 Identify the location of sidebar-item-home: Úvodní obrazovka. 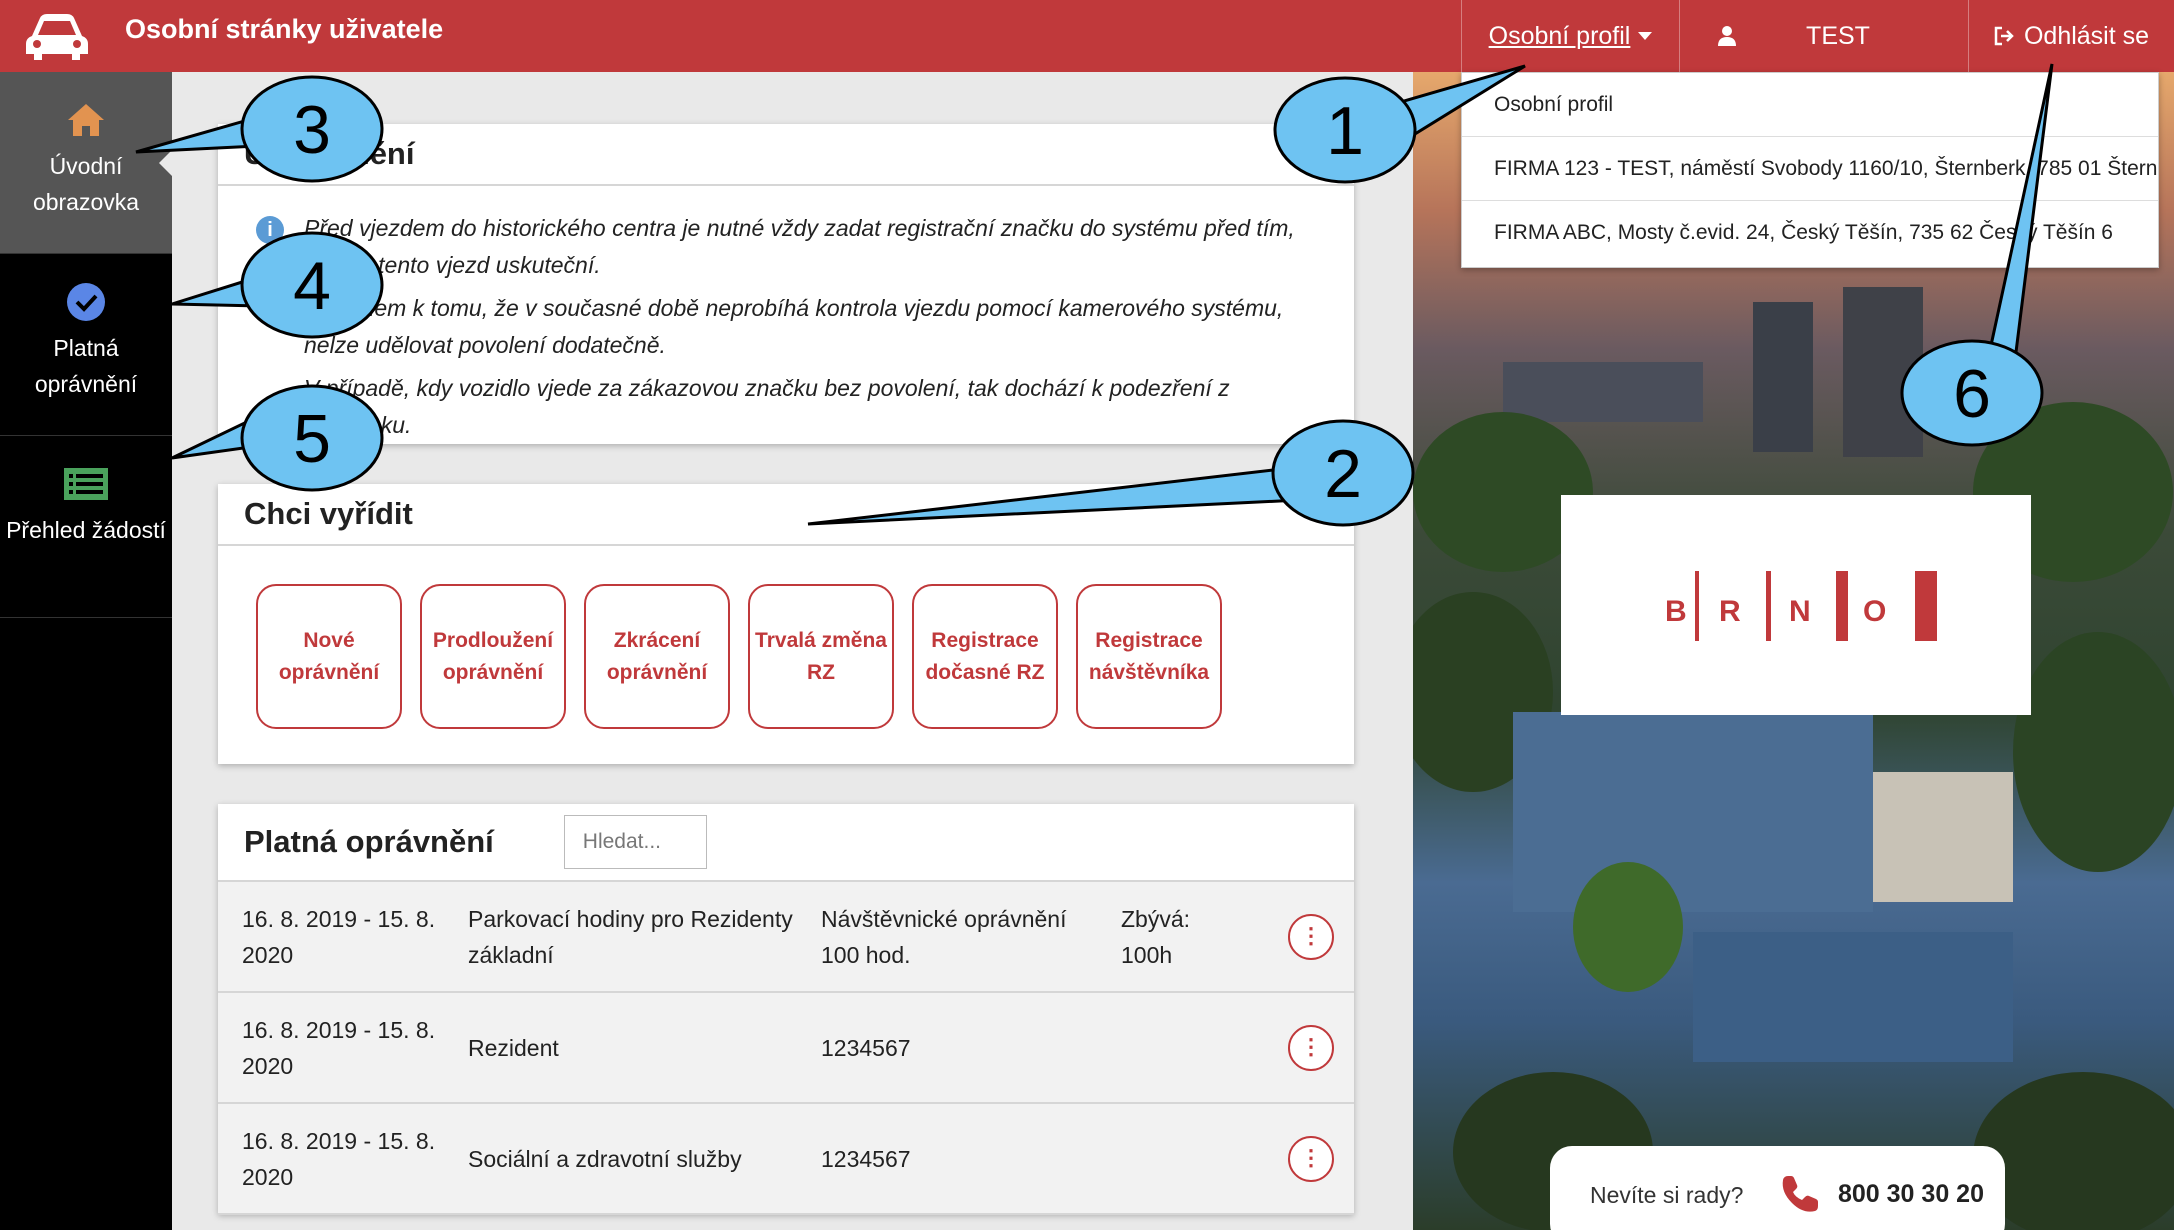
(86, 163).